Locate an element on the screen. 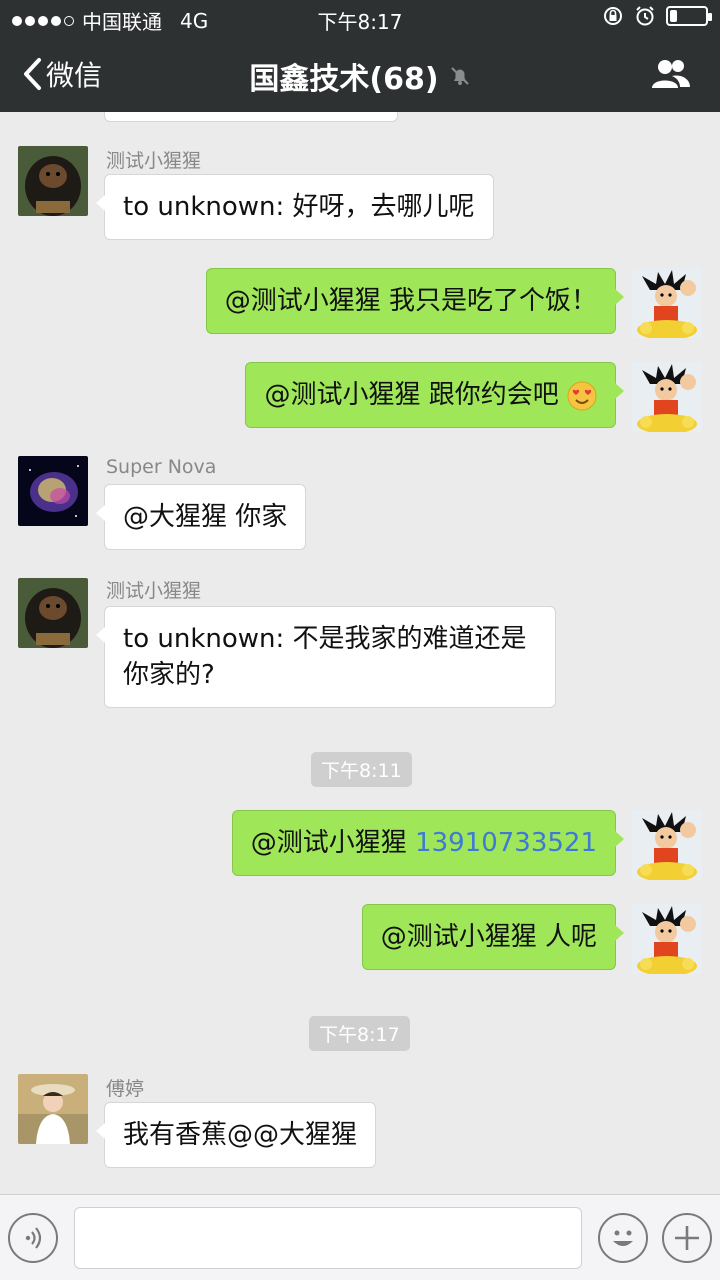  message-text-line: 你家的? is located at coordinates (169, 675).